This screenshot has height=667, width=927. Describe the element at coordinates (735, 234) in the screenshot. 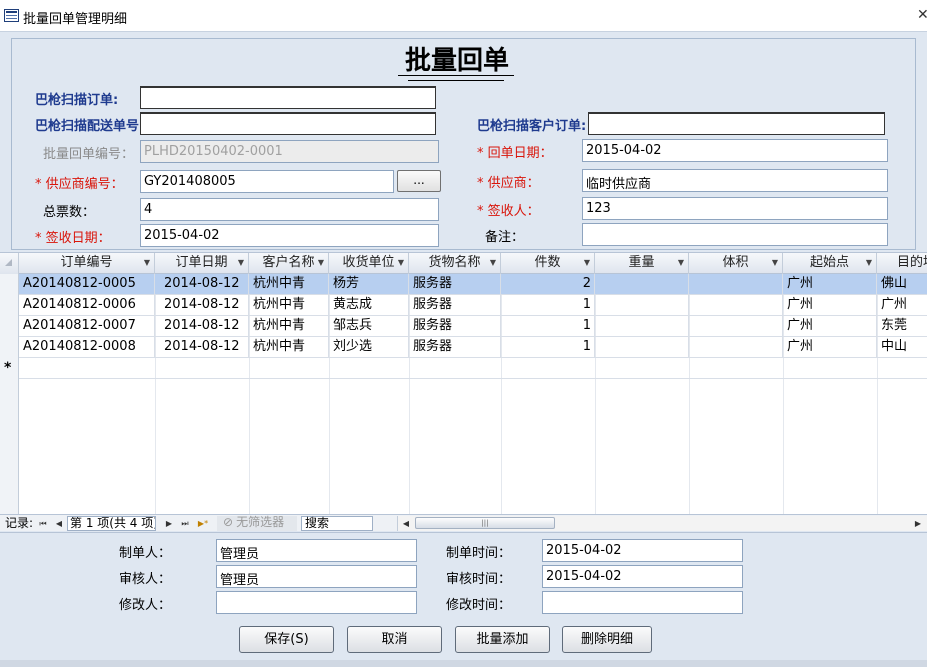

I see `remark-field` at that location.